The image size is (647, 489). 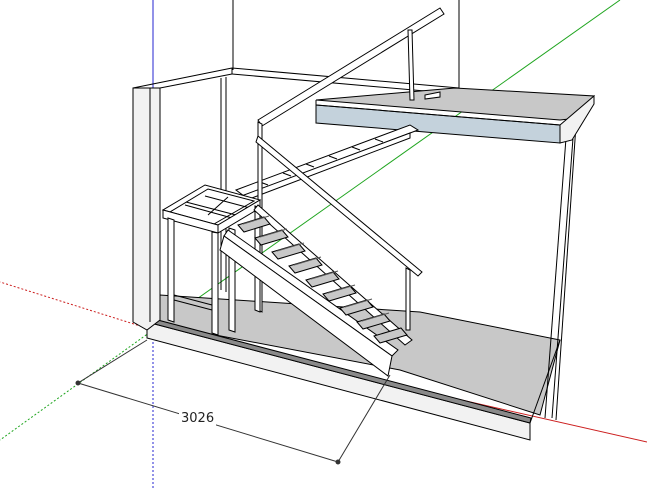 I want to click on dimension-label: 3026, so click(x=198, y=419).